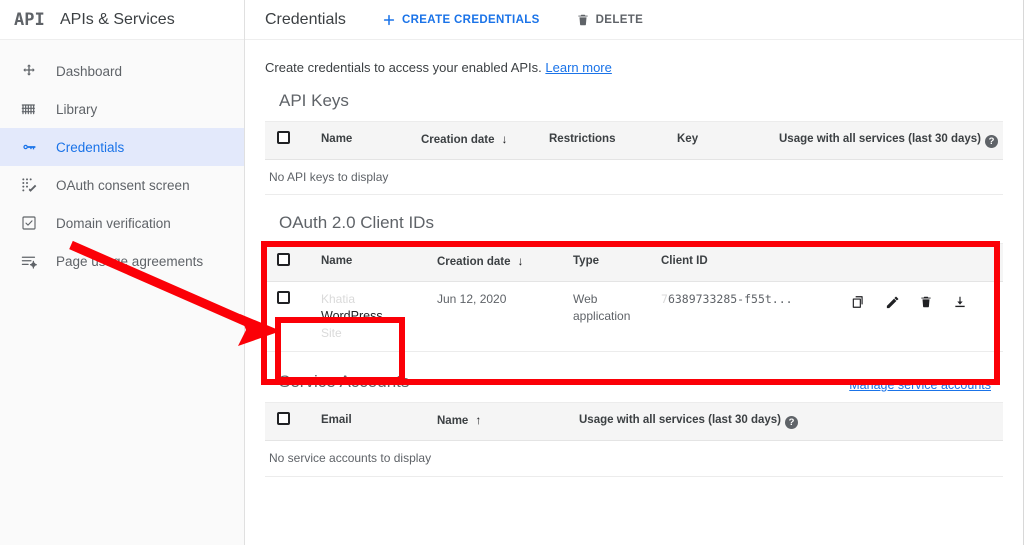 The width and height of the screenshot is (1024, 545). Describe the element at coordinates (920, 317) in the screenshot. I see `cell-actions` at that location.